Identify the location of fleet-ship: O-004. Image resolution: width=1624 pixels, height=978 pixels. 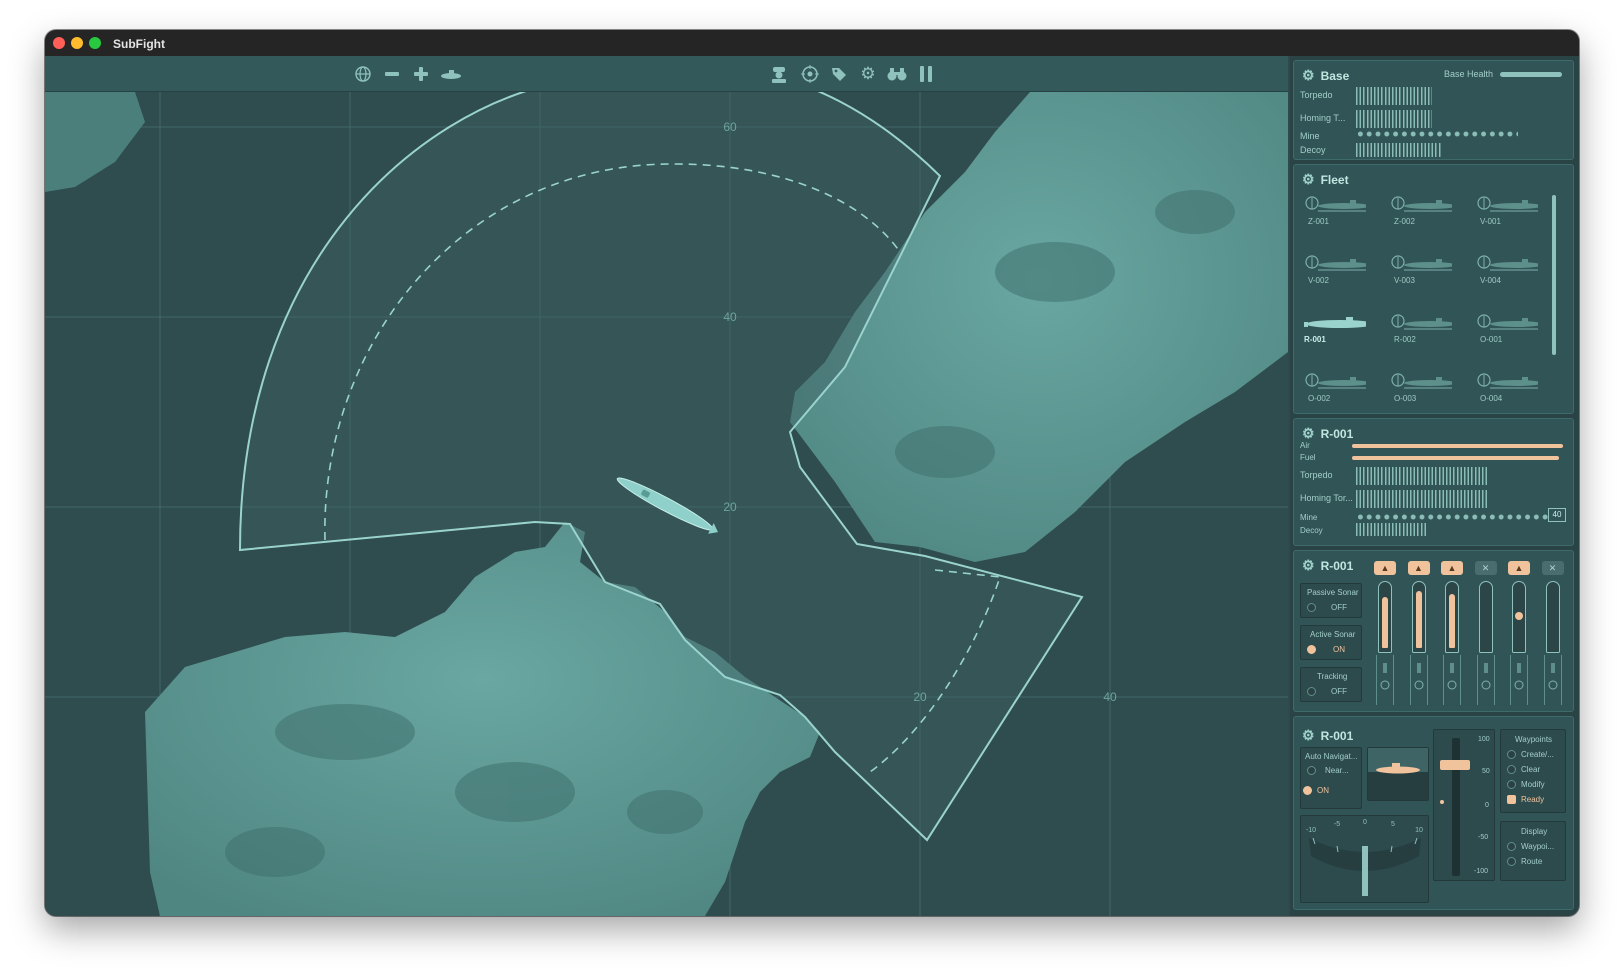
(1515, 396).